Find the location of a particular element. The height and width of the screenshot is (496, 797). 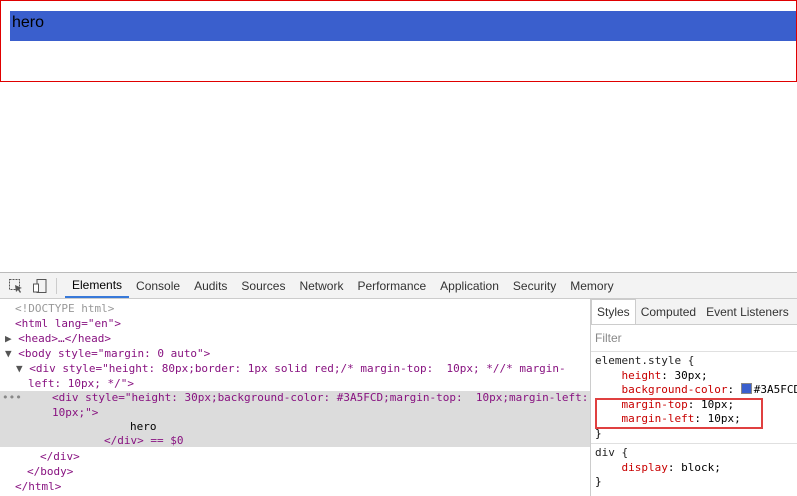

body-row: ▼ <body style="margin: 0 auto"> is located at coordinates (297, 353).